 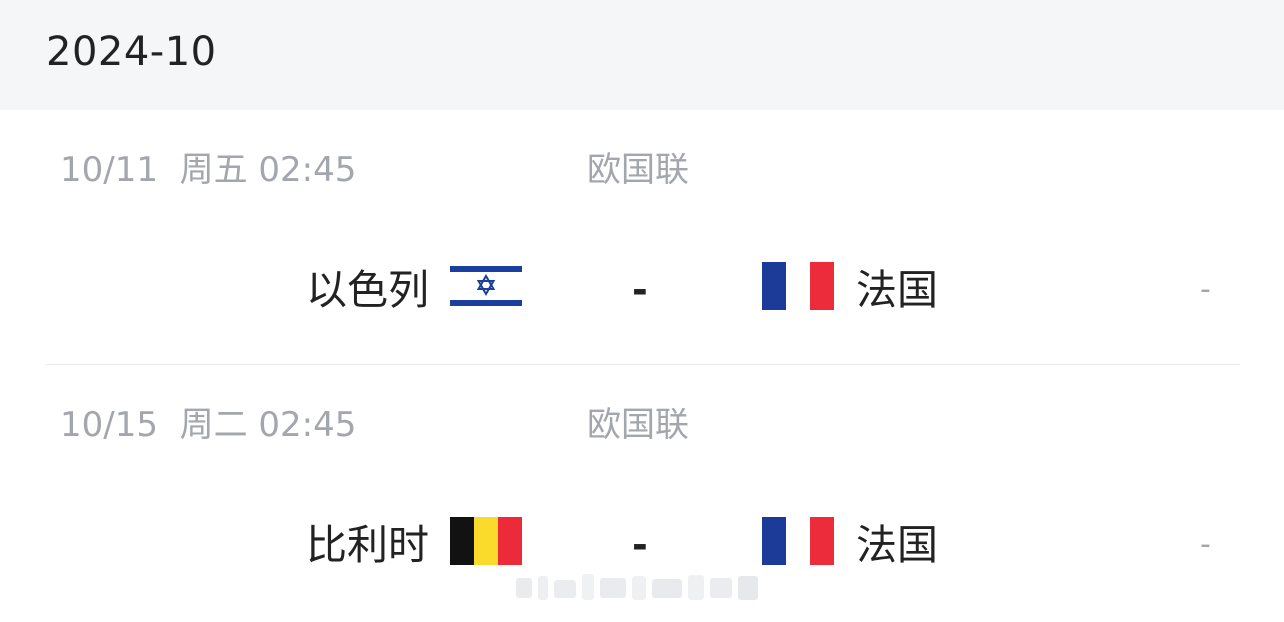 What do you see at coordinates (131, 52) in the screenshot?
I see `month-title: 2024-10` at bounding box center [131, 52].